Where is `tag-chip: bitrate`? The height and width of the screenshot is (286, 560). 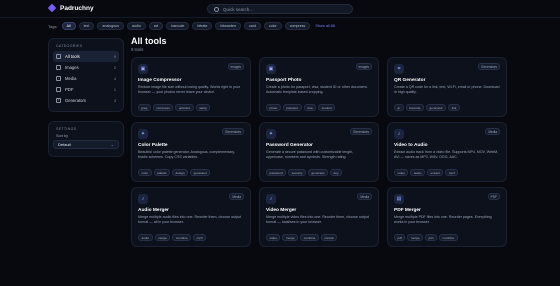
tag-chip: bitrate is located at coordinates (202, 26).